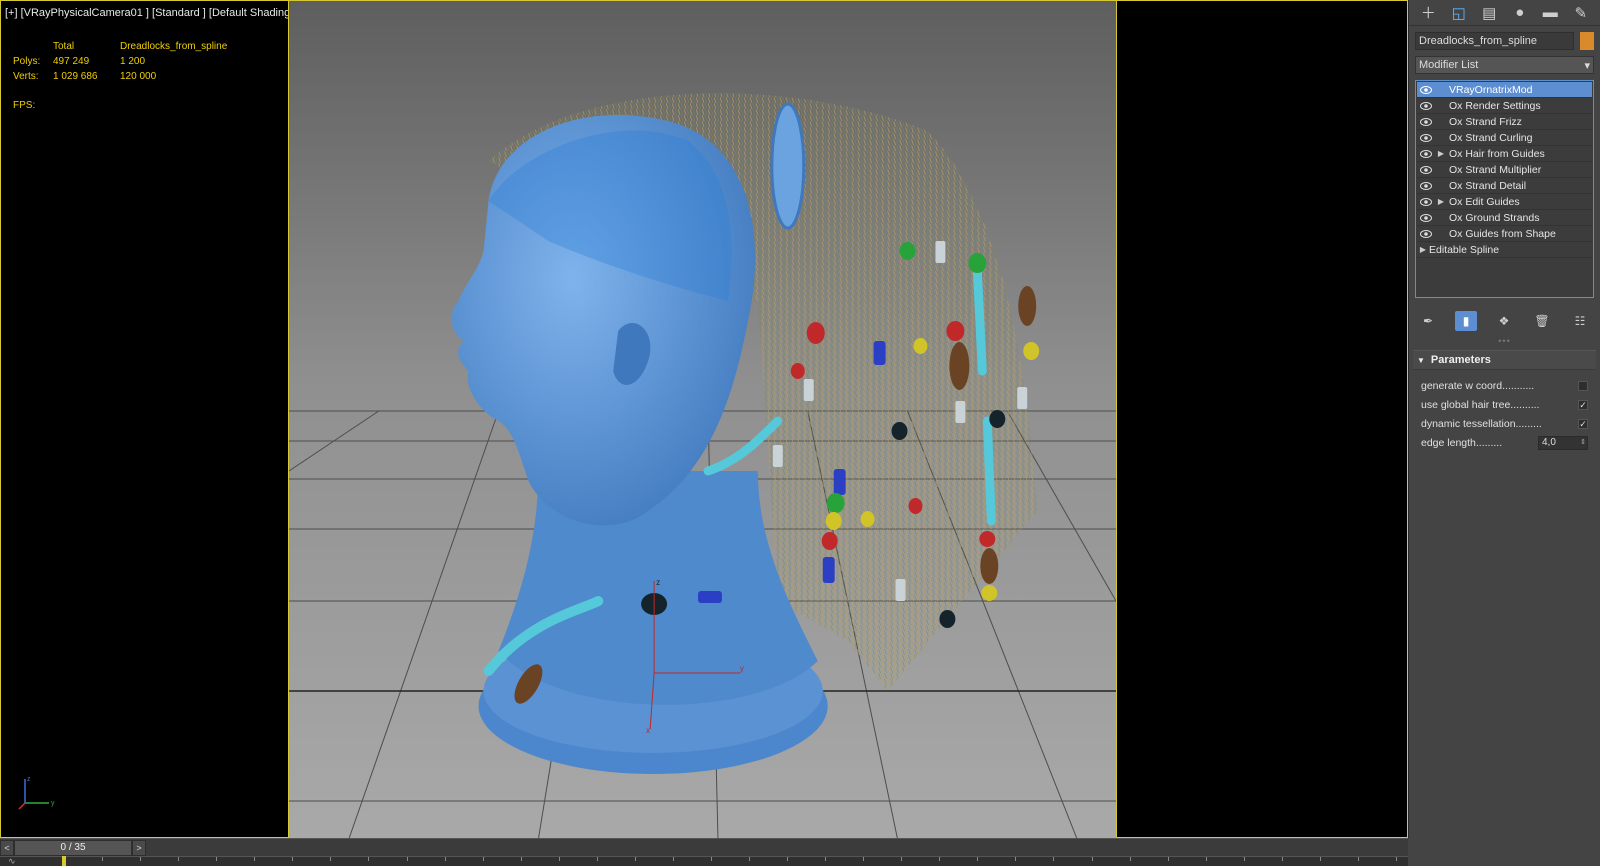 This screenshot has width=1600, height=866. Describe the element at coordinates (138, 76) in the screenshot. I see `stats-verts-object: 120 000` at that location.